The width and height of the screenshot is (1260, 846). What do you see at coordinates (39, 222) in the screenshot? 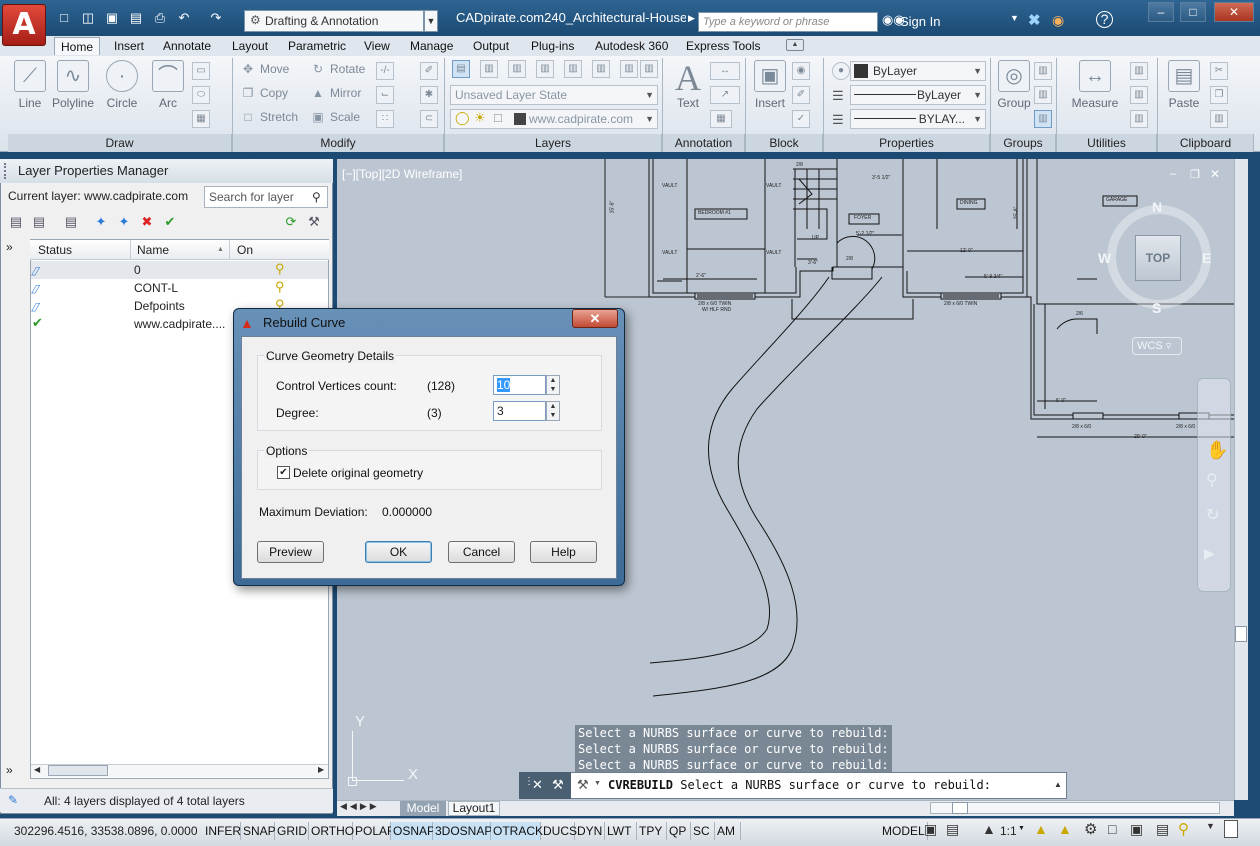
I see `new-group-filter-icon: ▤` at bounding box center [39, 222].